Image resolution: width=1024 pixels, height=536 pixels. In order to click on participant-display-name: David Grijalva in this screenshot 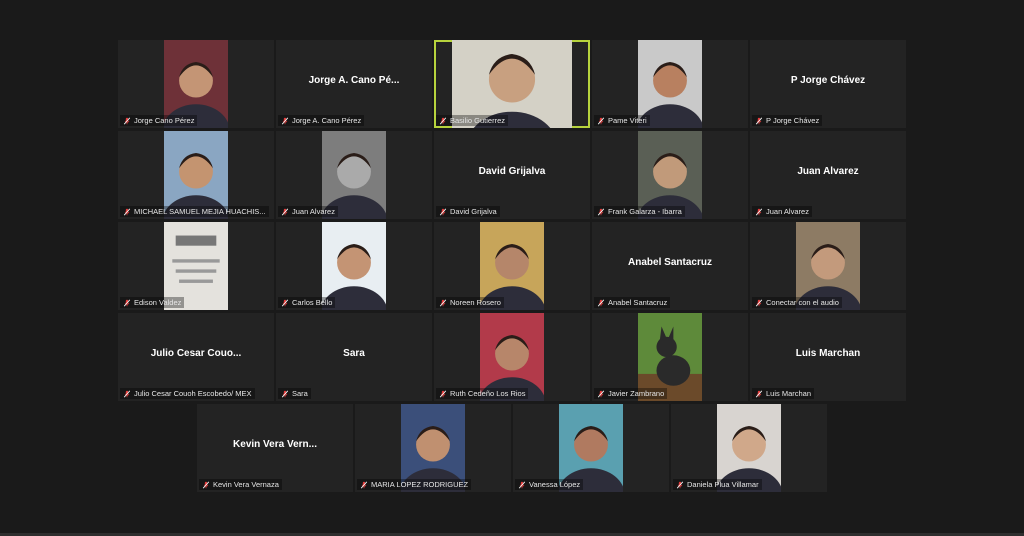, I will do `click(512, 171)`.